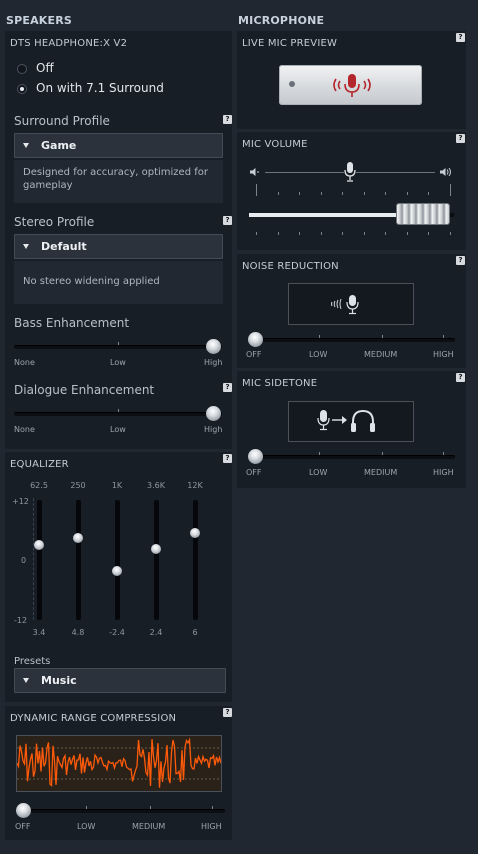 This screenshot has width=478, height=854. I want to click on eq-band-frequency: 3.6K, so click(156, 485).